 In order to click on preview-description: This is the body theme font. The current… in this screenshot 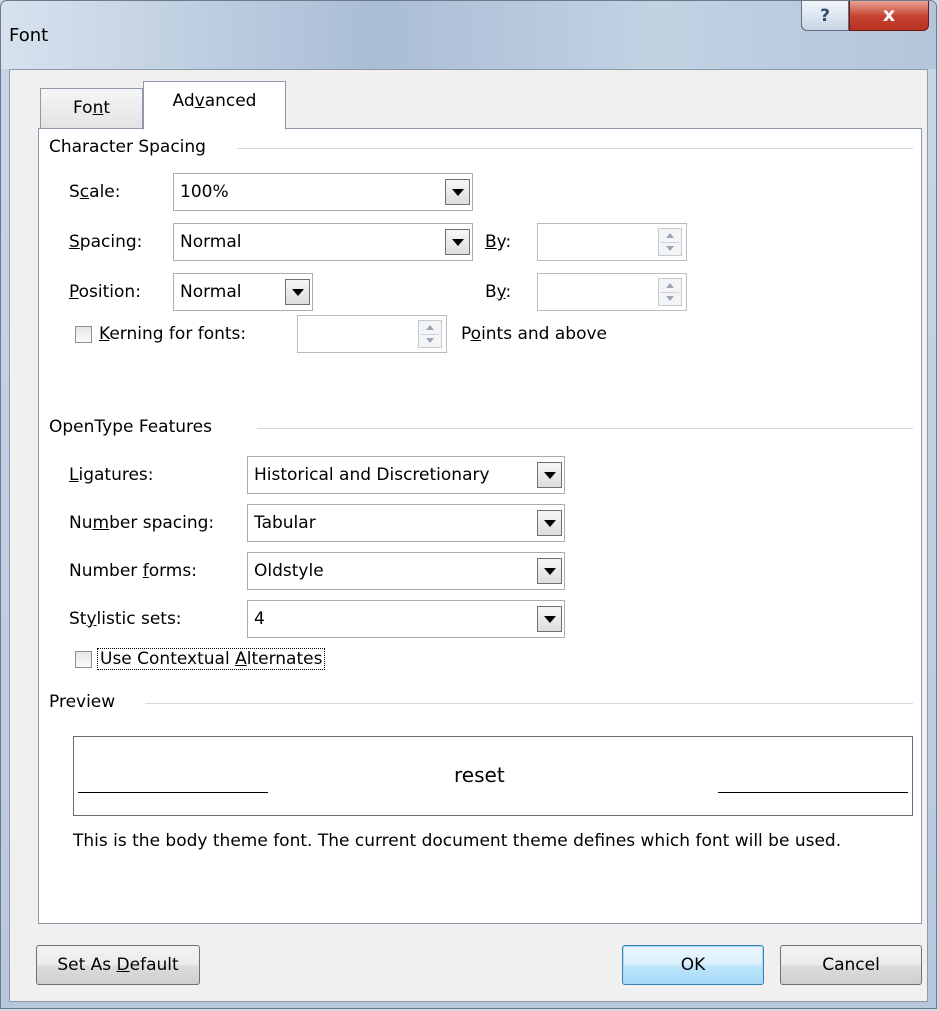, I will do `click(457, 841)`.